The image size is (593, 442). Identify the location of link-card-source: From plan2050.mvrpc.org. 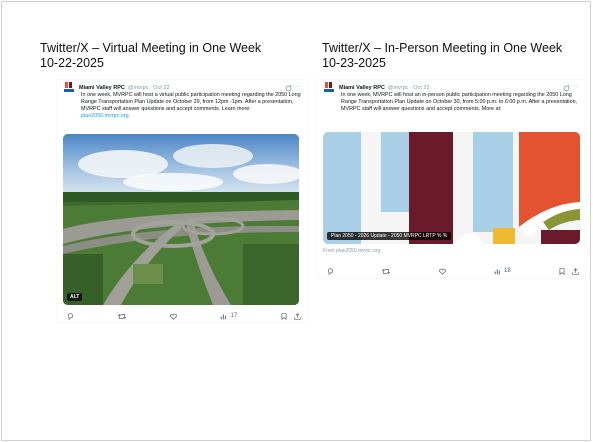
(351, 251).